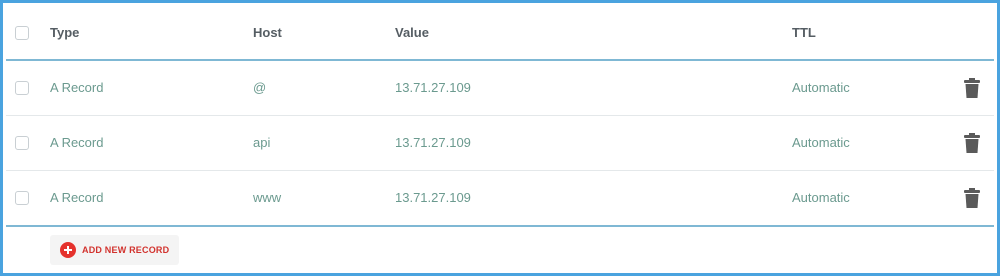 This screenshot has width=1000, height=276. I want to click on add-new-record-button: ADD NEW RECORD, so click(115, 250).